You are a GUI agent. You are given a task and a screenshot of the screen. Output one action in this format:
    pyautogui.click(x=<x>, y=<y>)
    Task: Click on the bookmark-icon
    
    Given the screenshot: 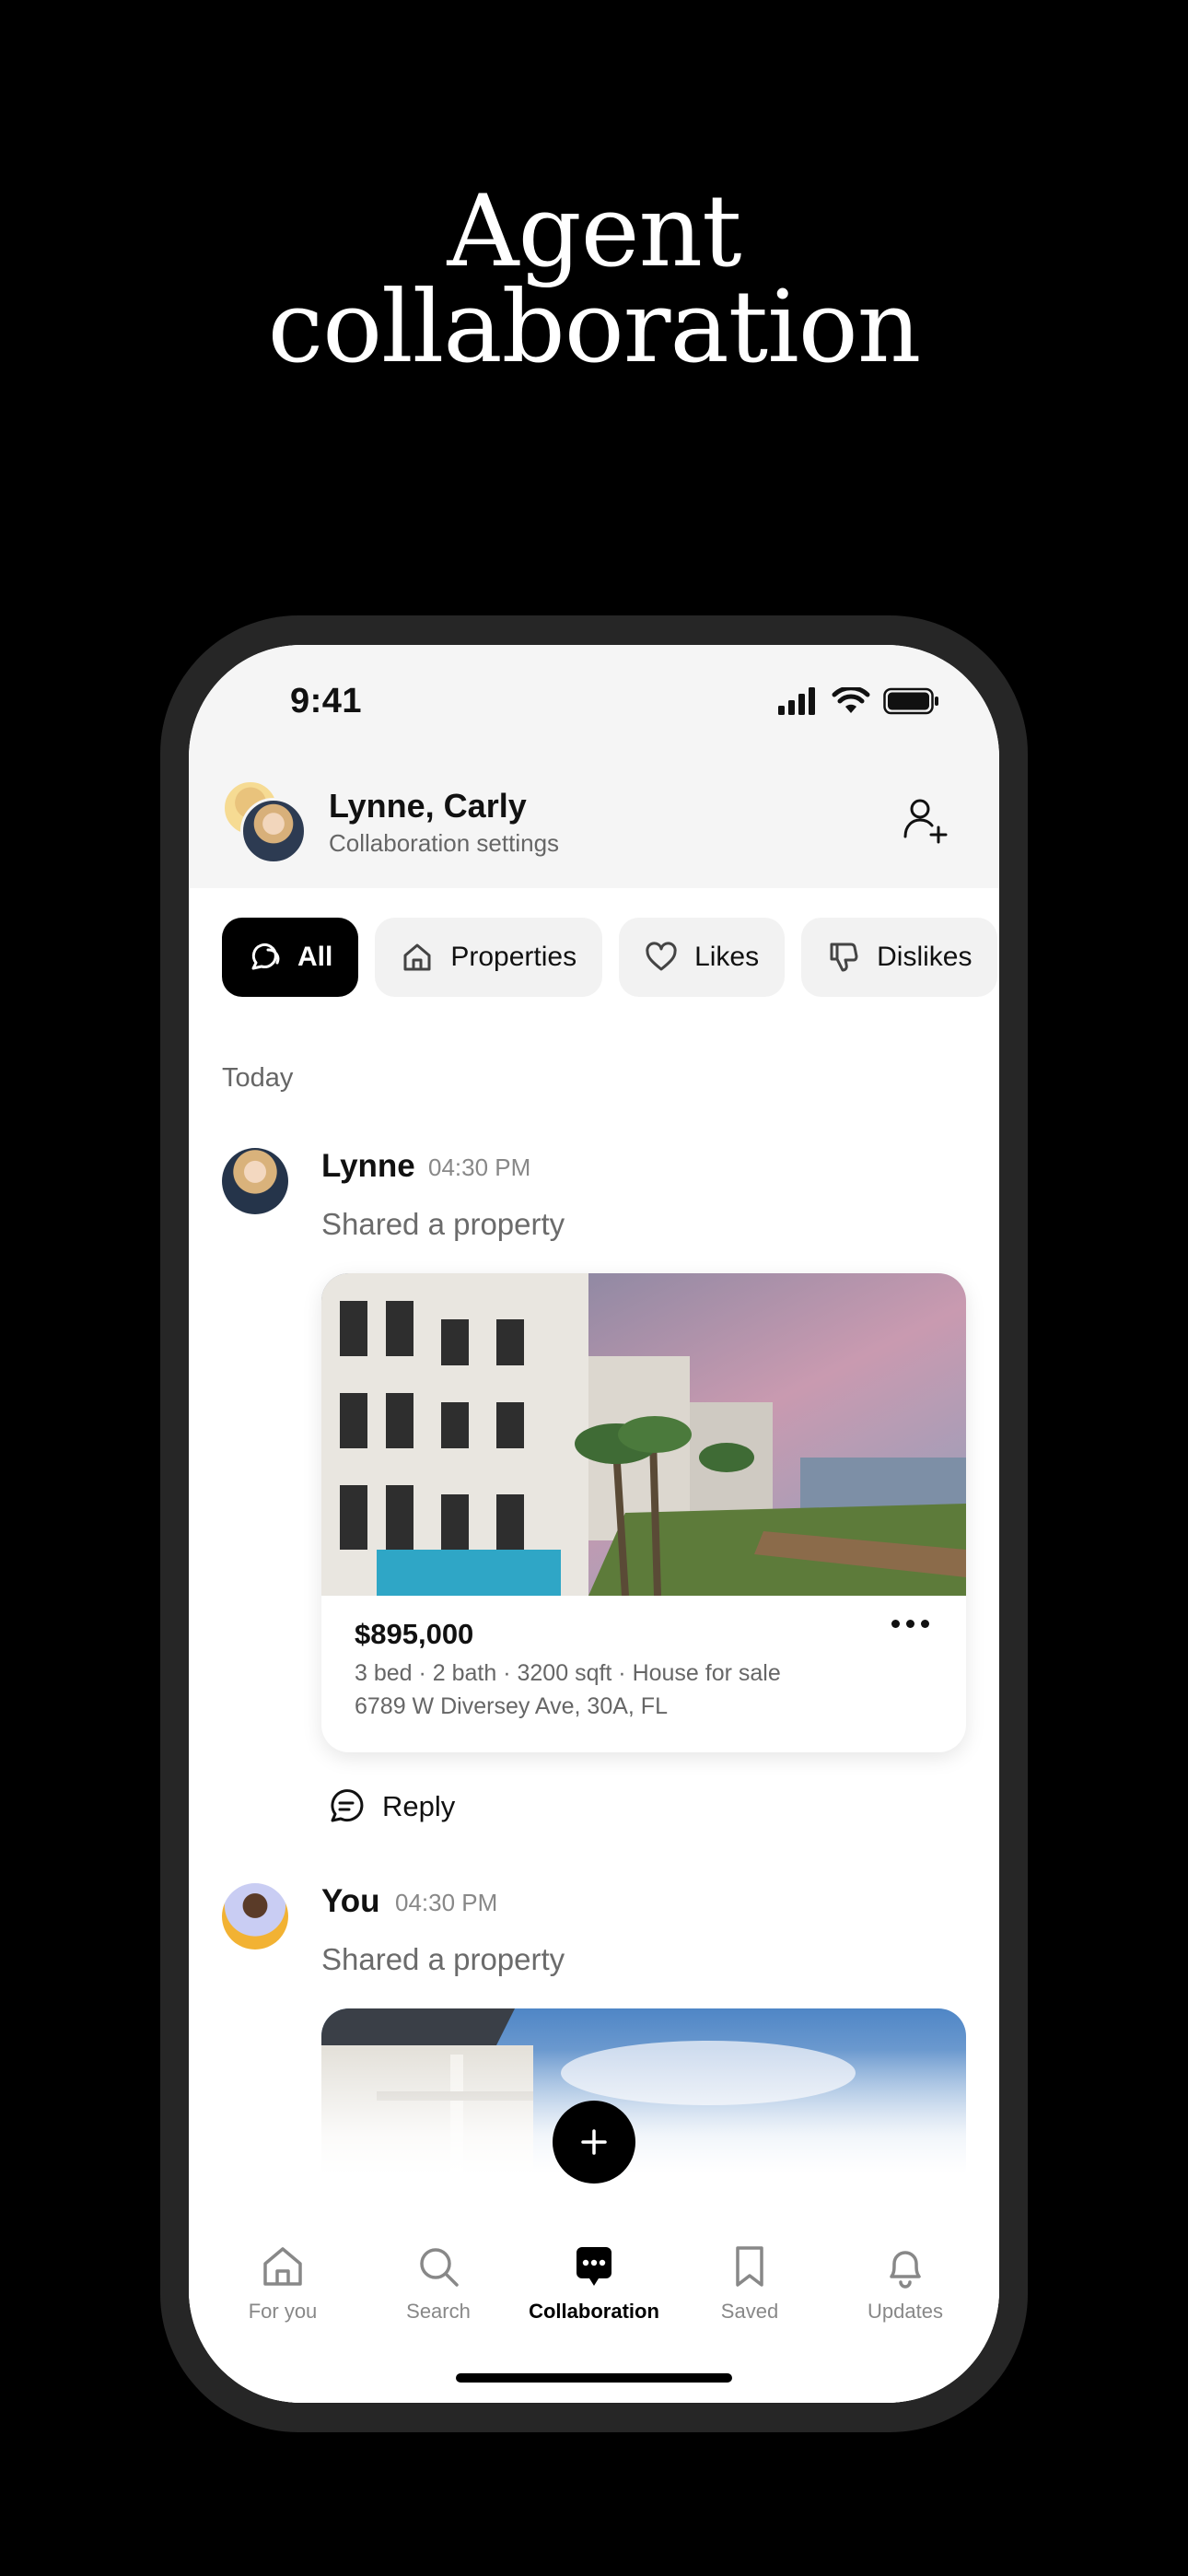 What is the action you would take?
    pyautogui.click(x=749, y=2266)
    